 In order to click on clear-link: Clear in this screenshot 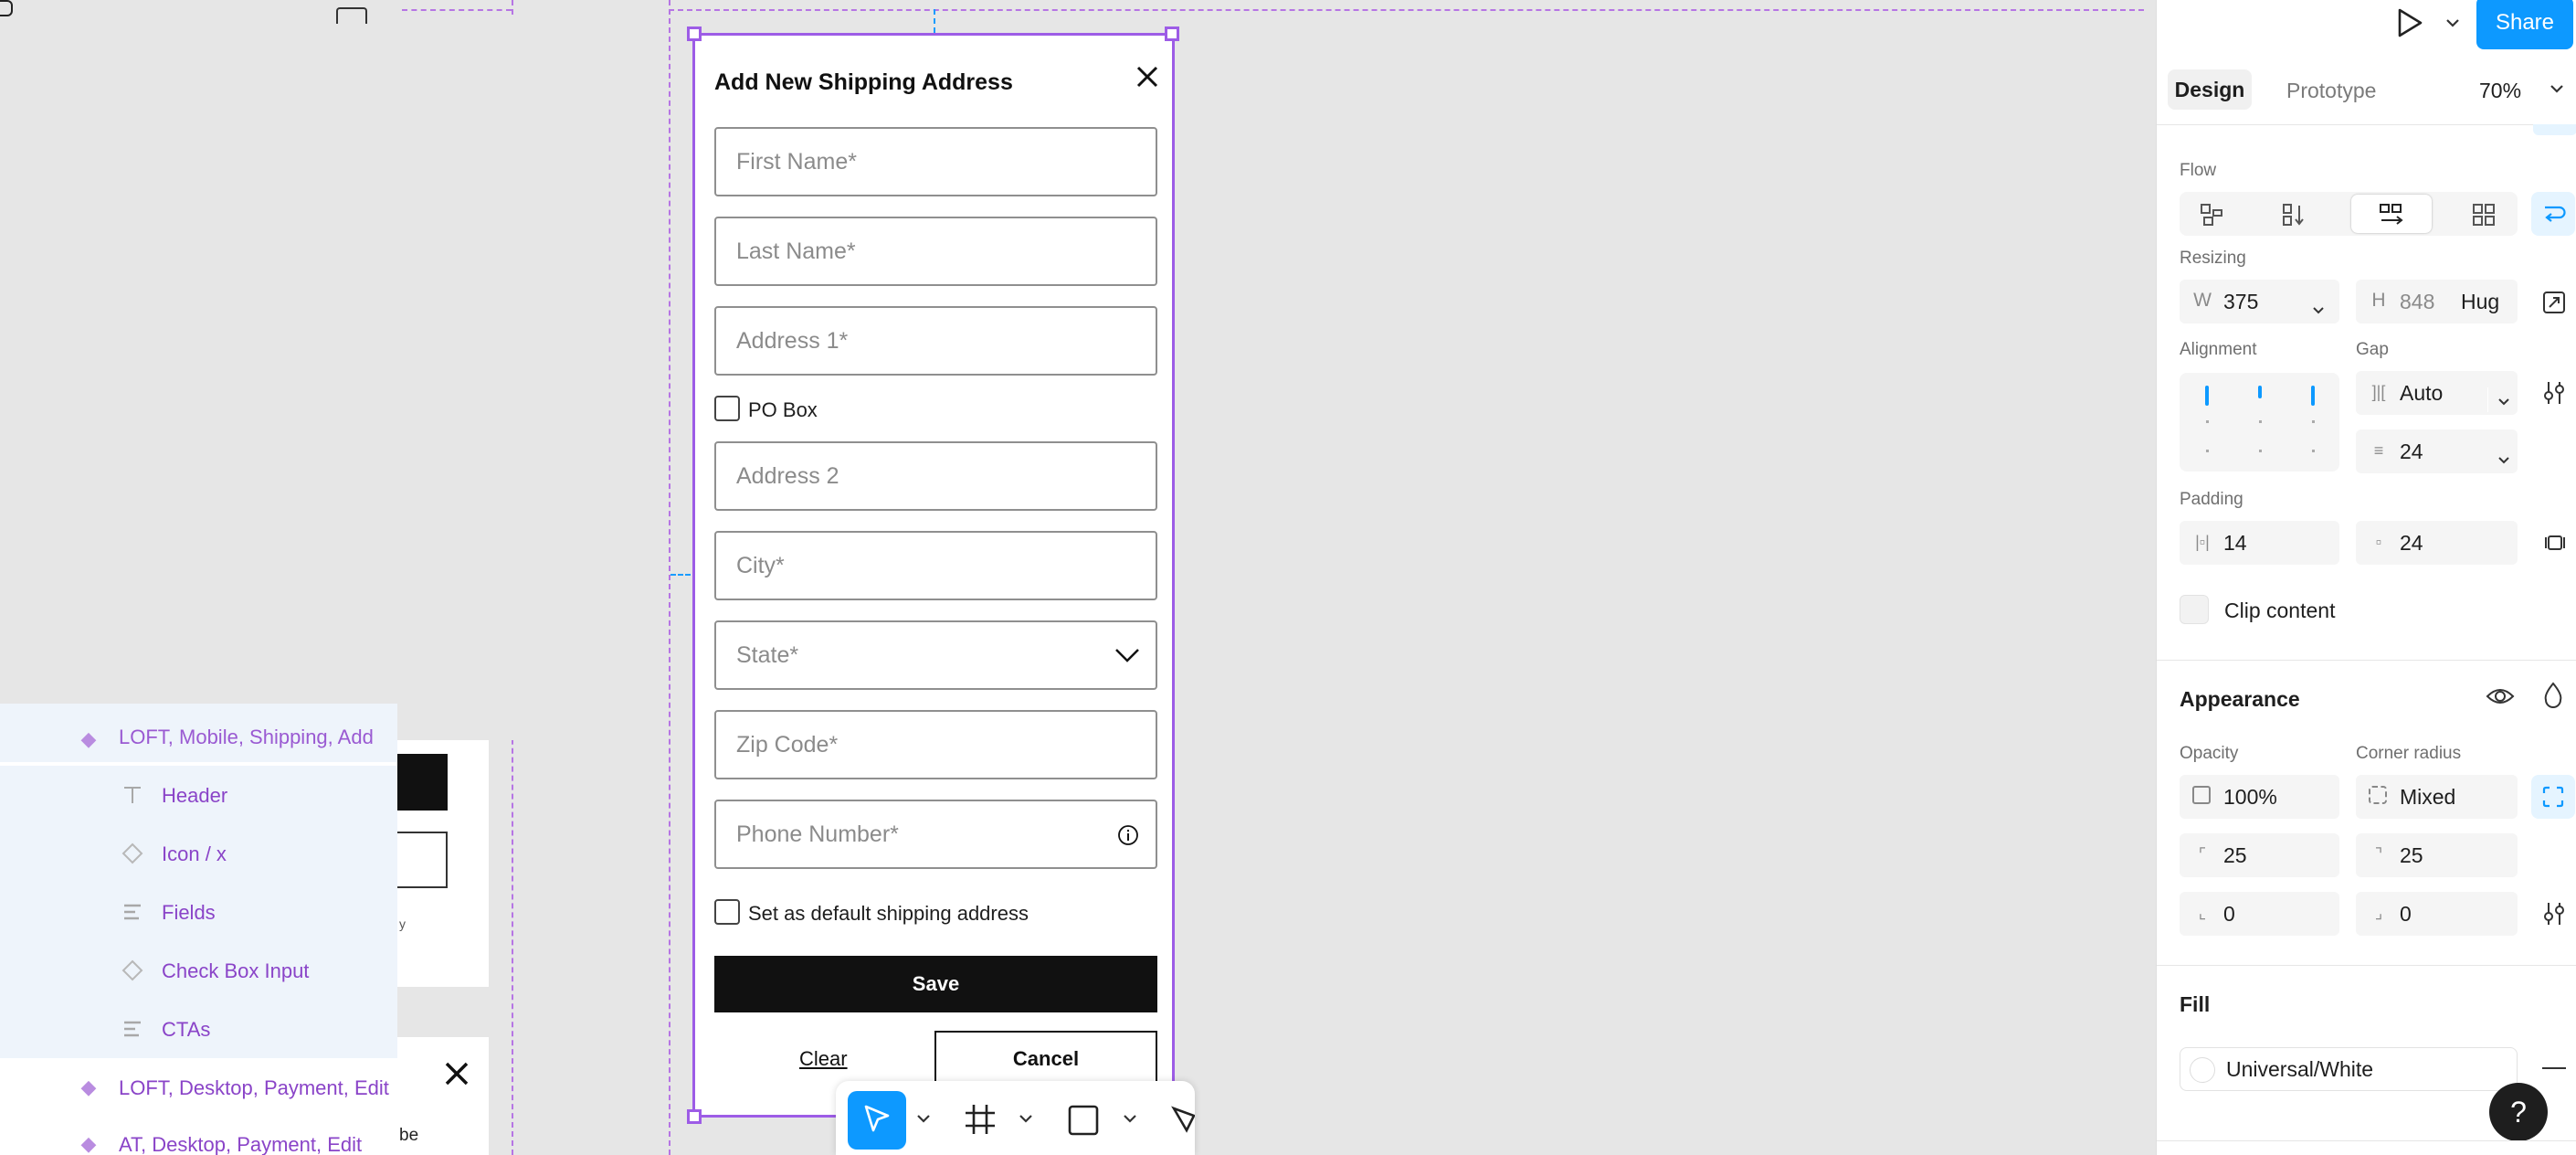, I will do `click(823, 1059)`.